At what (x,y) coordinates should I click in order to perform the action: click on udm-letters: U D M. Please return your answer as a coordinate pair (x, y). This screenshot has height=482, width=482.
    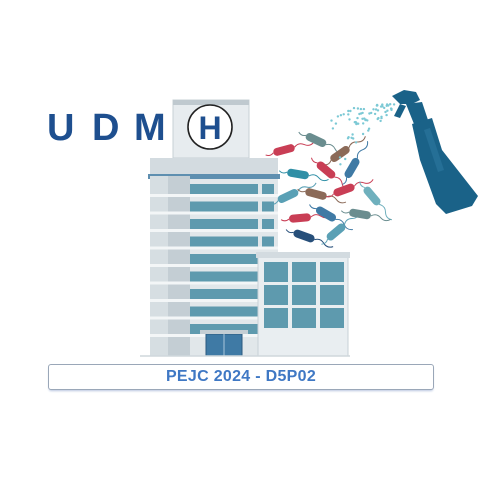
    Looking at the image, I should click on (106, 128).